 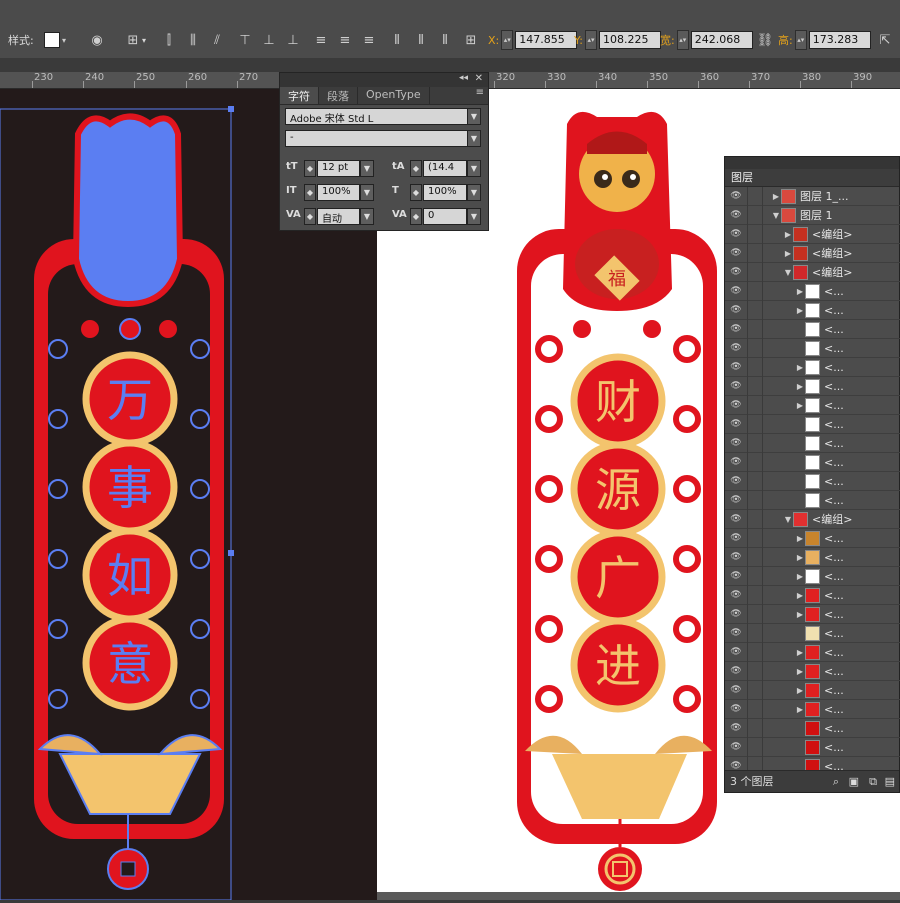 What do you see at coordinates (445, 168) in the screenshot?
I see `leading-input: (14.4` at bounding box center [445, 168].